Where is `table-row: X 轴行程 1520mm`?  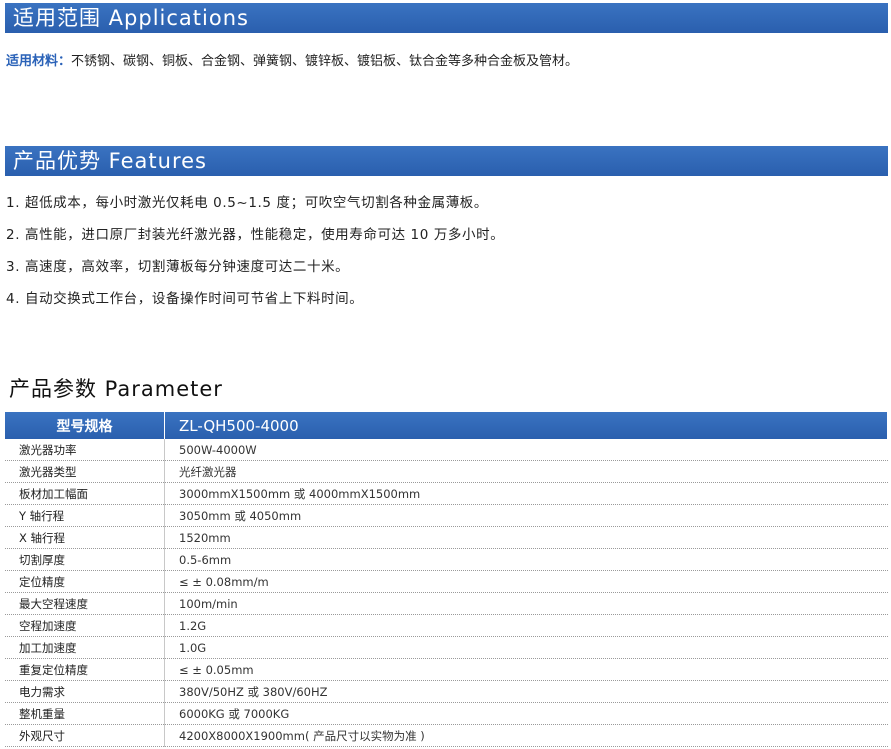
table-row: X 轴行程 1520mm is located at coordinates (446, 537).